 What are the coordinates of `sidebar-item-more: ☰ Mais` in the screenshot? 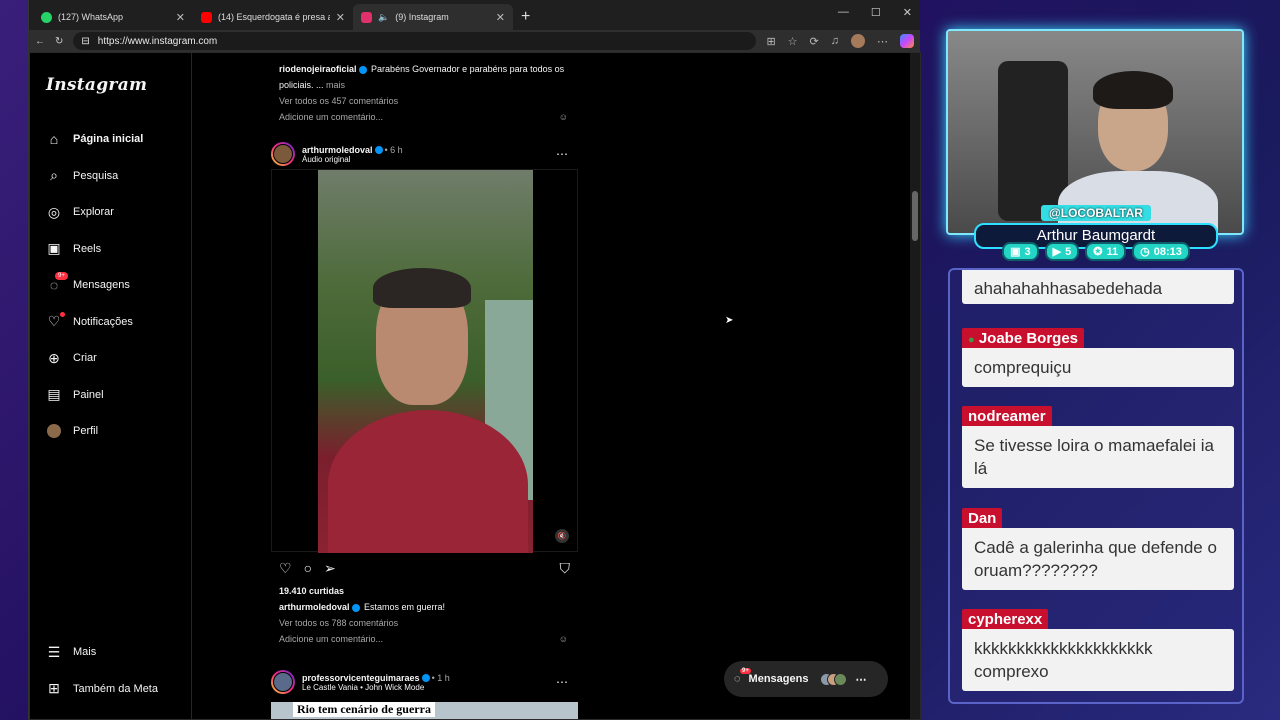 It's located at (102, 652).